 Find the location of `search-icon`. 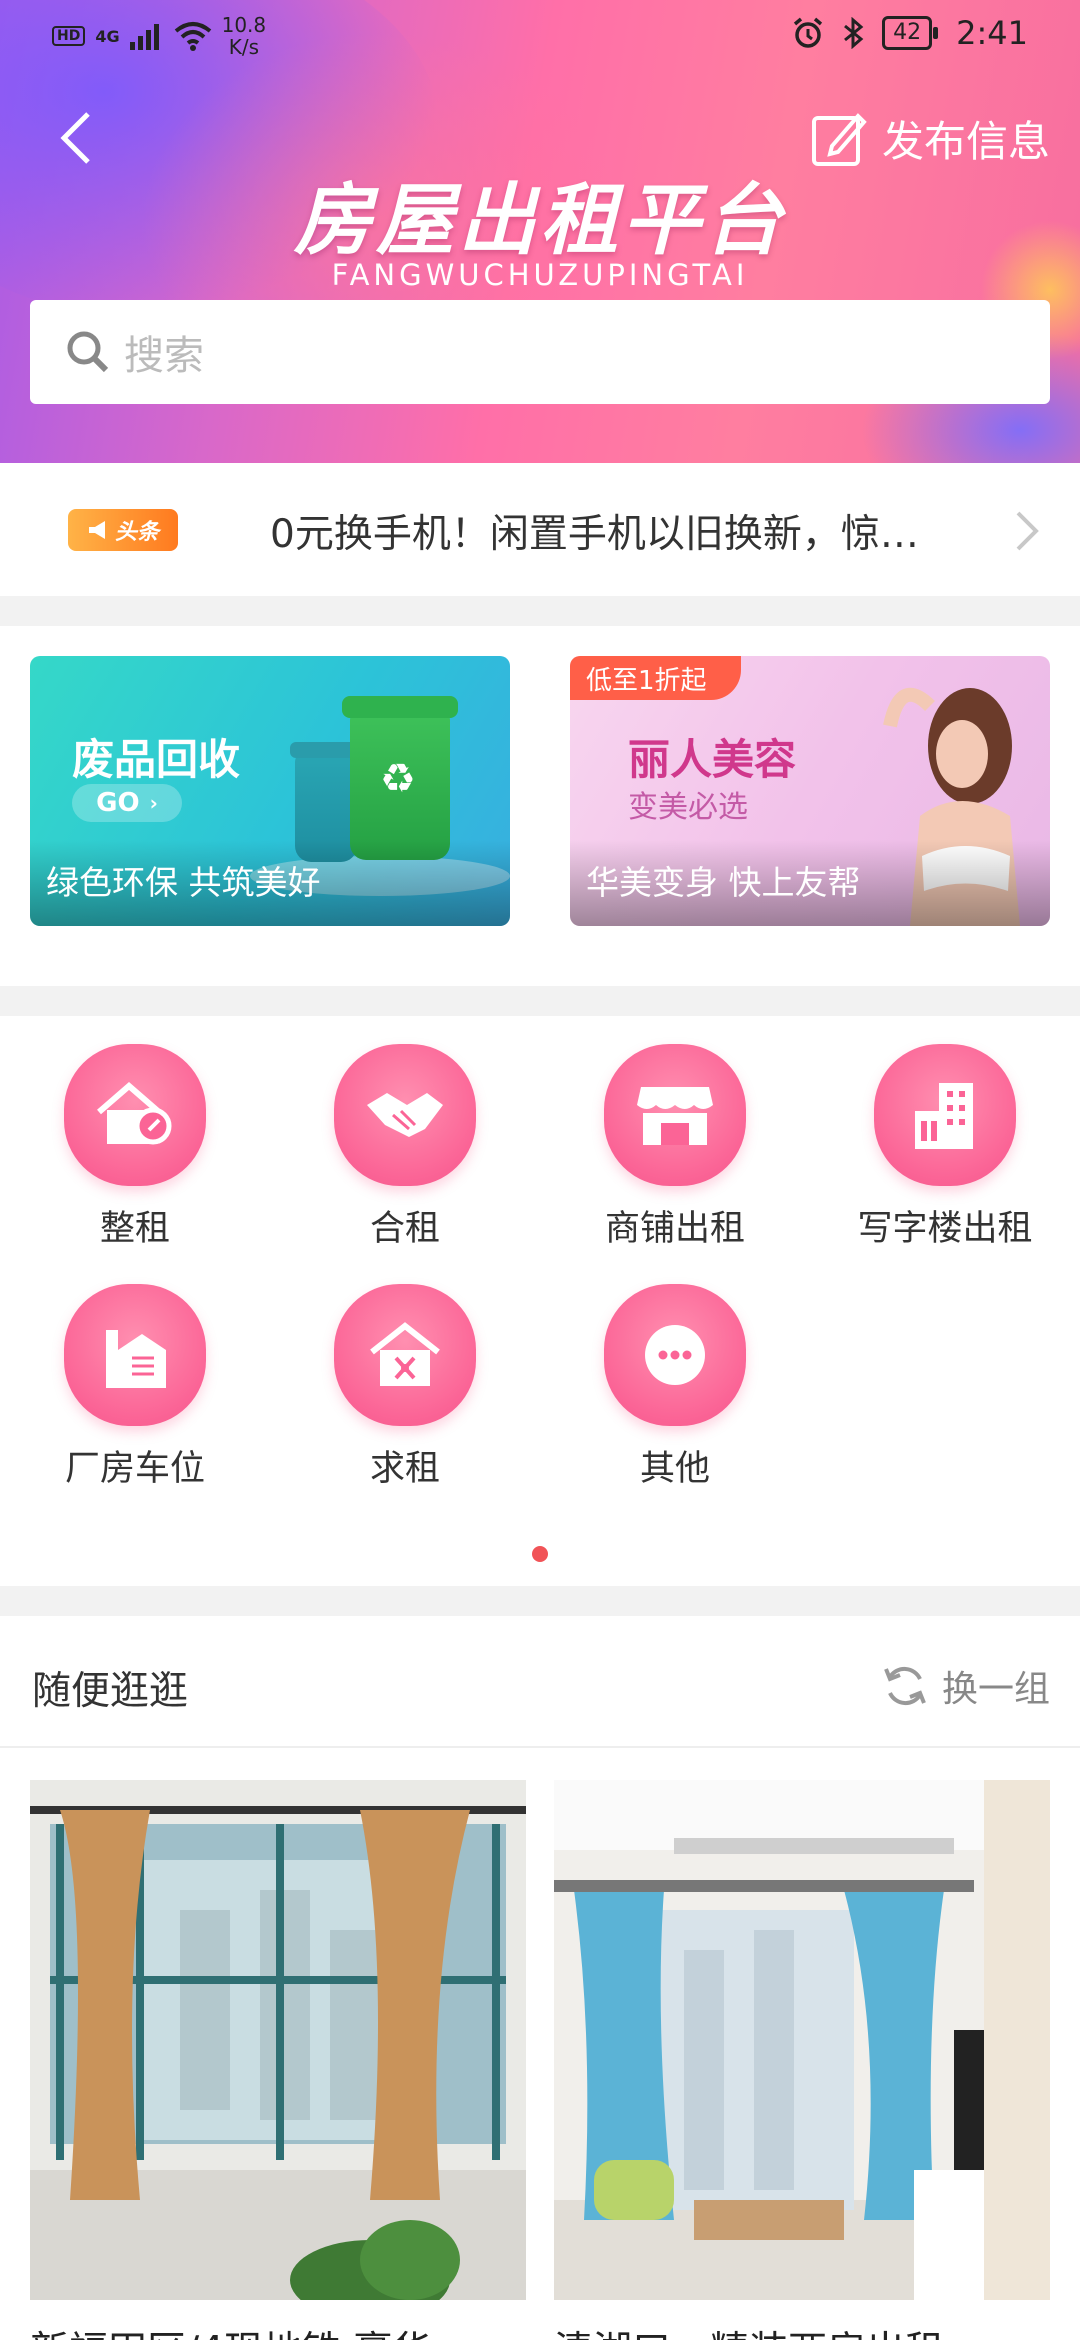

search-icon is located at coordinates (88, 352).